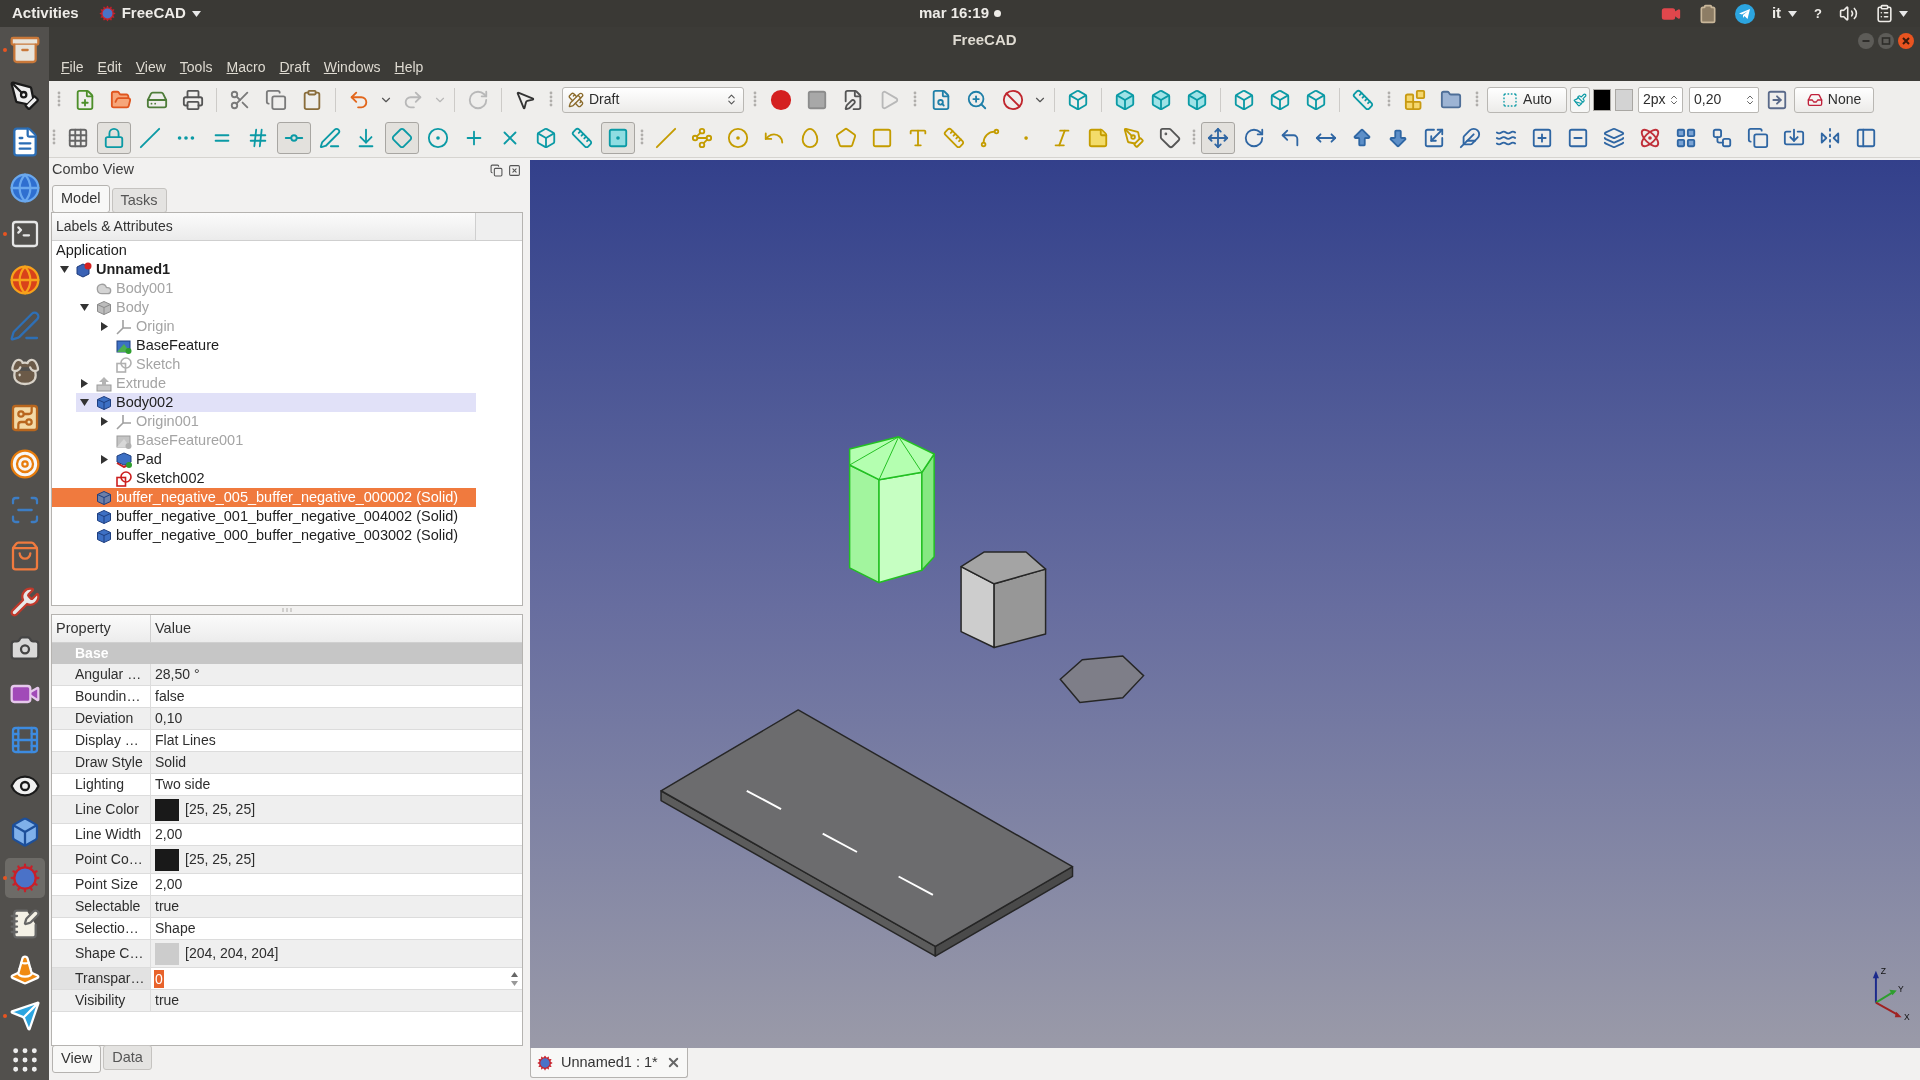 This screenshot has height=1080, width=1920. I want to click on panel-icon, so click(1866, 137).